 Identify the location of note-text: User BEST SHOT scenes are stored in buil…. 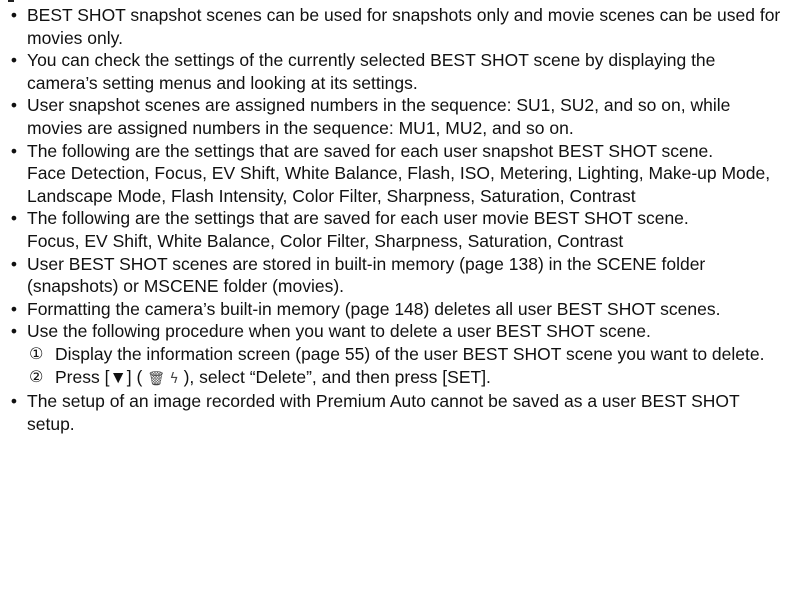
(366, 275).